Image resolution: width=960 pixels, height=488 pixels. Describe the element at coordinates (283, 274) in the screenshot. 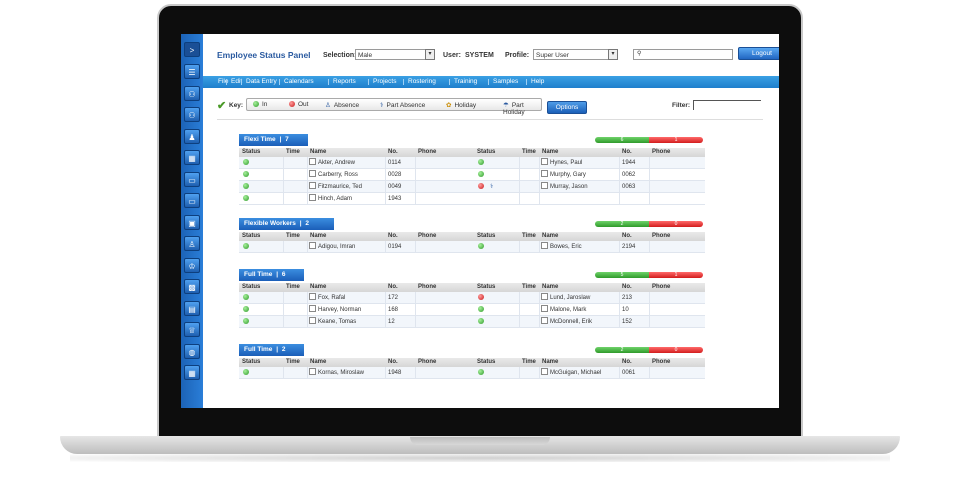

I see `group-count: 6` at that location.